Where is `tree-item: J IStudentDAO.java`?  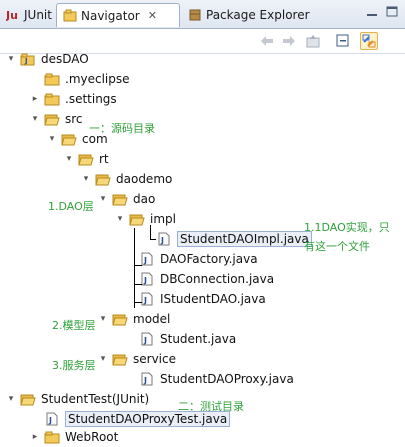
tree-item: J IStudentDAO.java is located at coordinates (195, 299).